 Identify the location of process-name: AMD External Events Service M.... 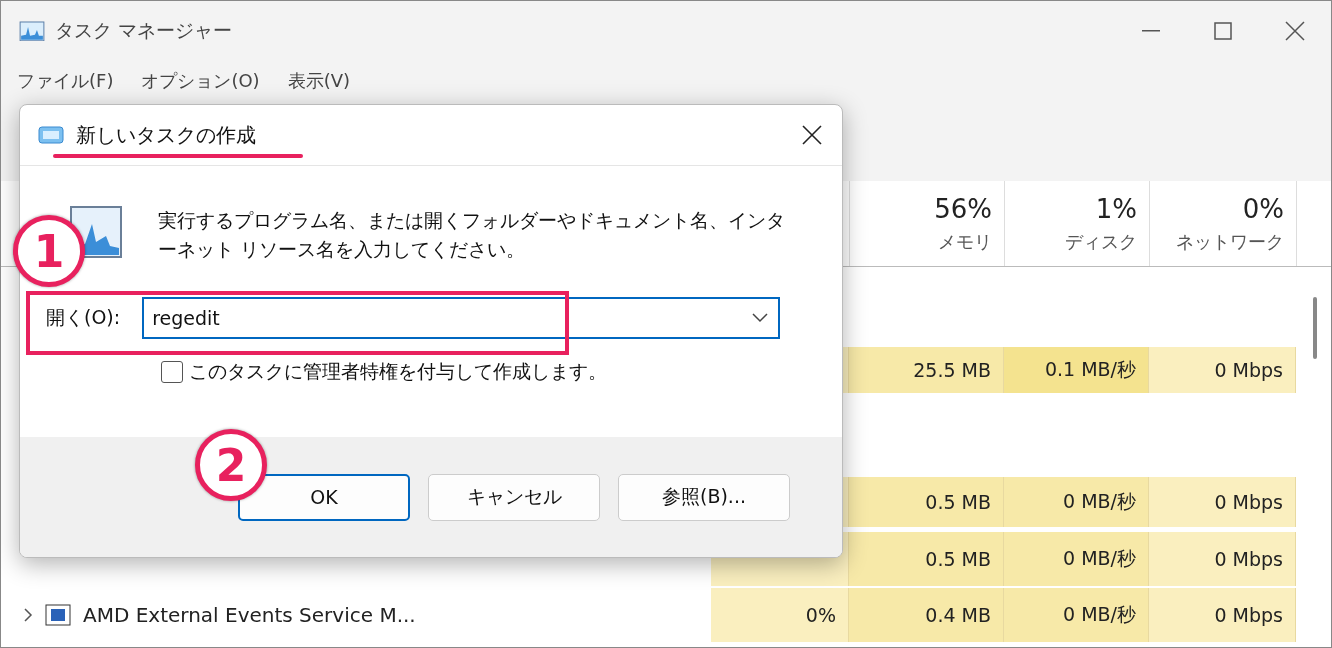
(249, 615).